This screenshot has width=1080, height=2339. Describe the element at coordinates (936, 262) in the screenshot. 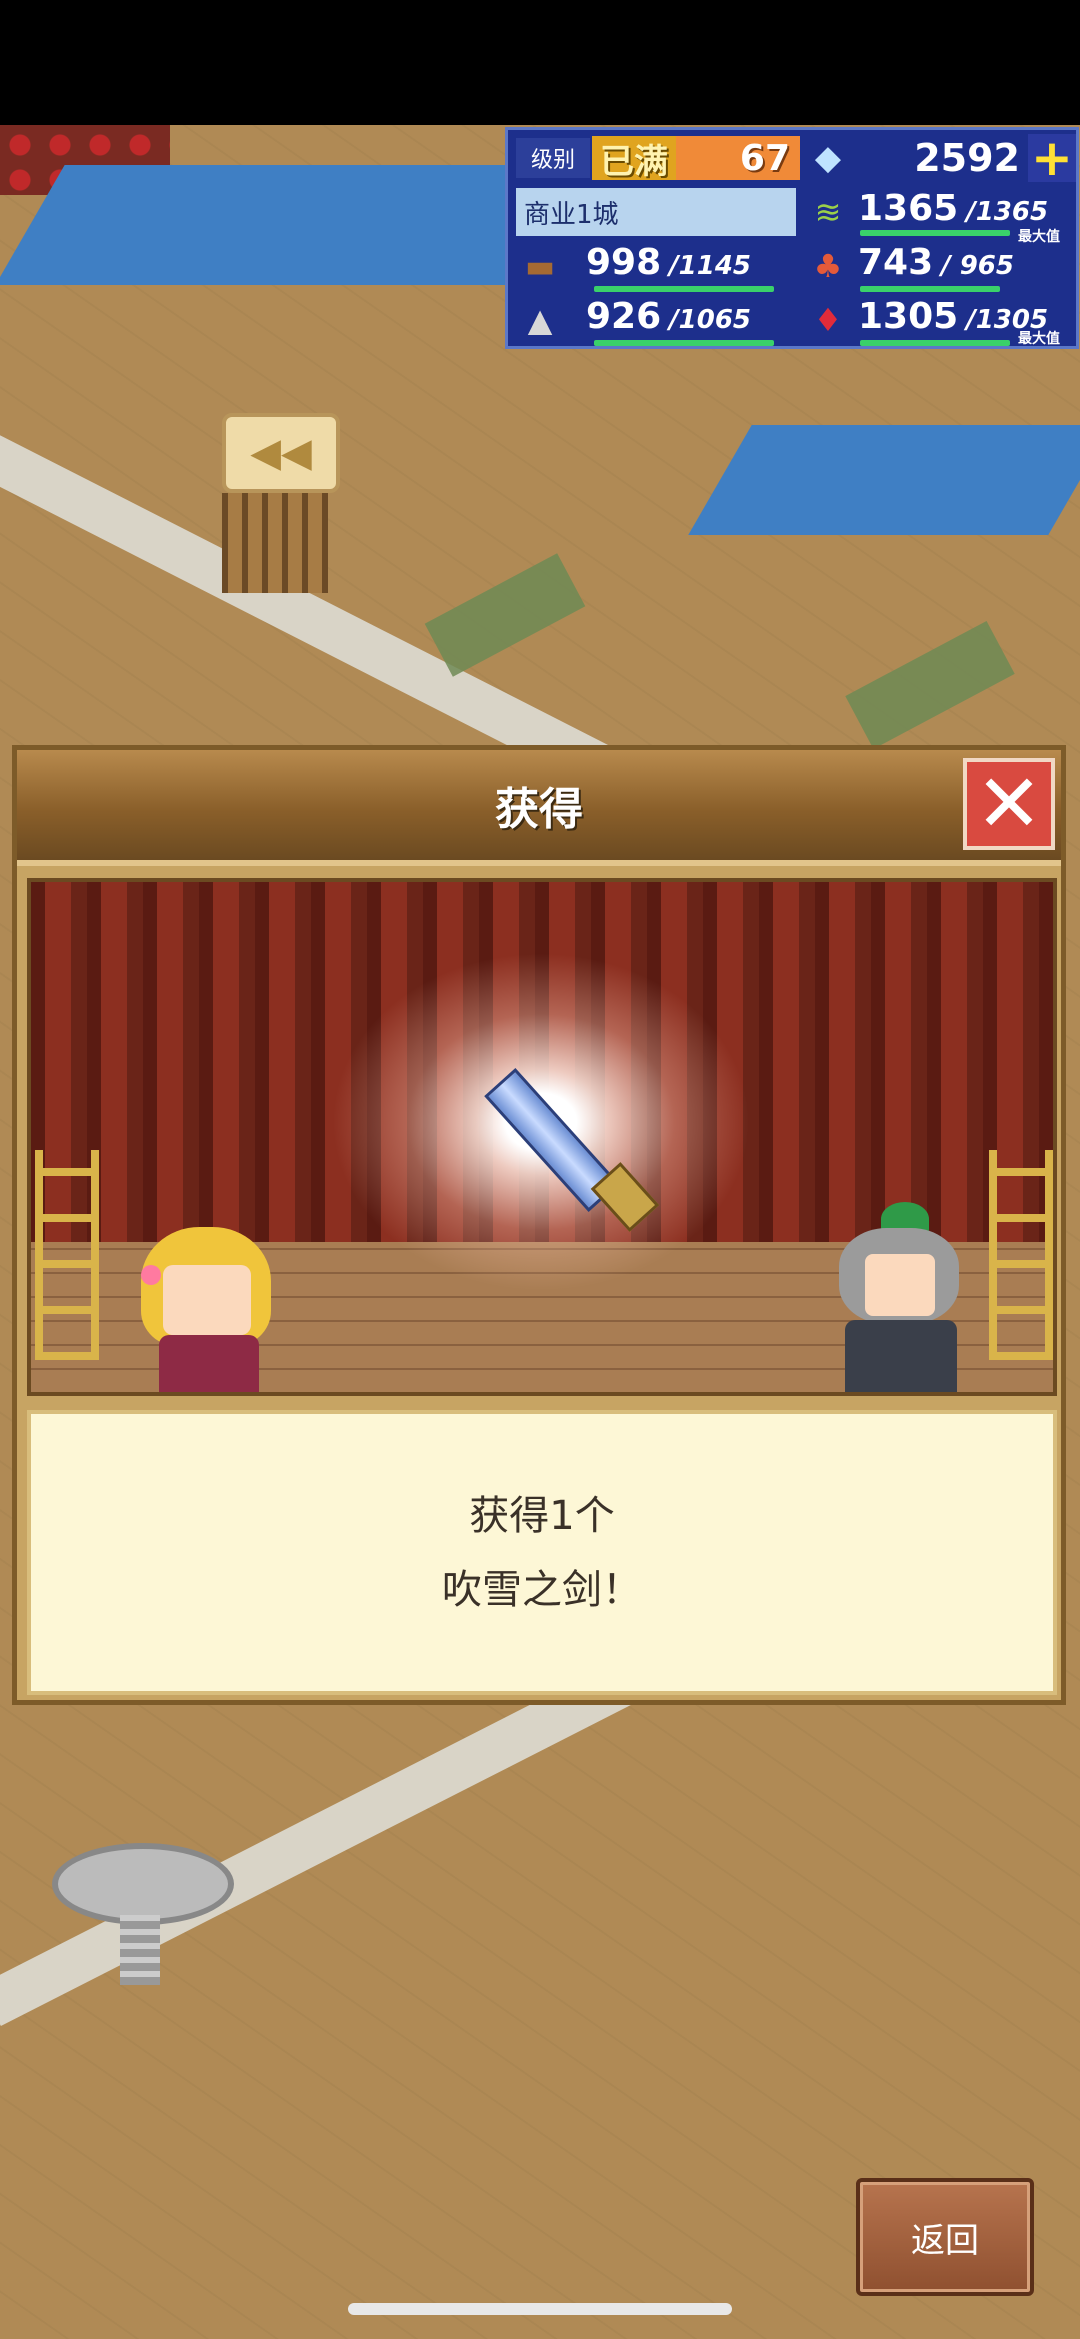

I see `produce-value: 743/ 965` at that location.